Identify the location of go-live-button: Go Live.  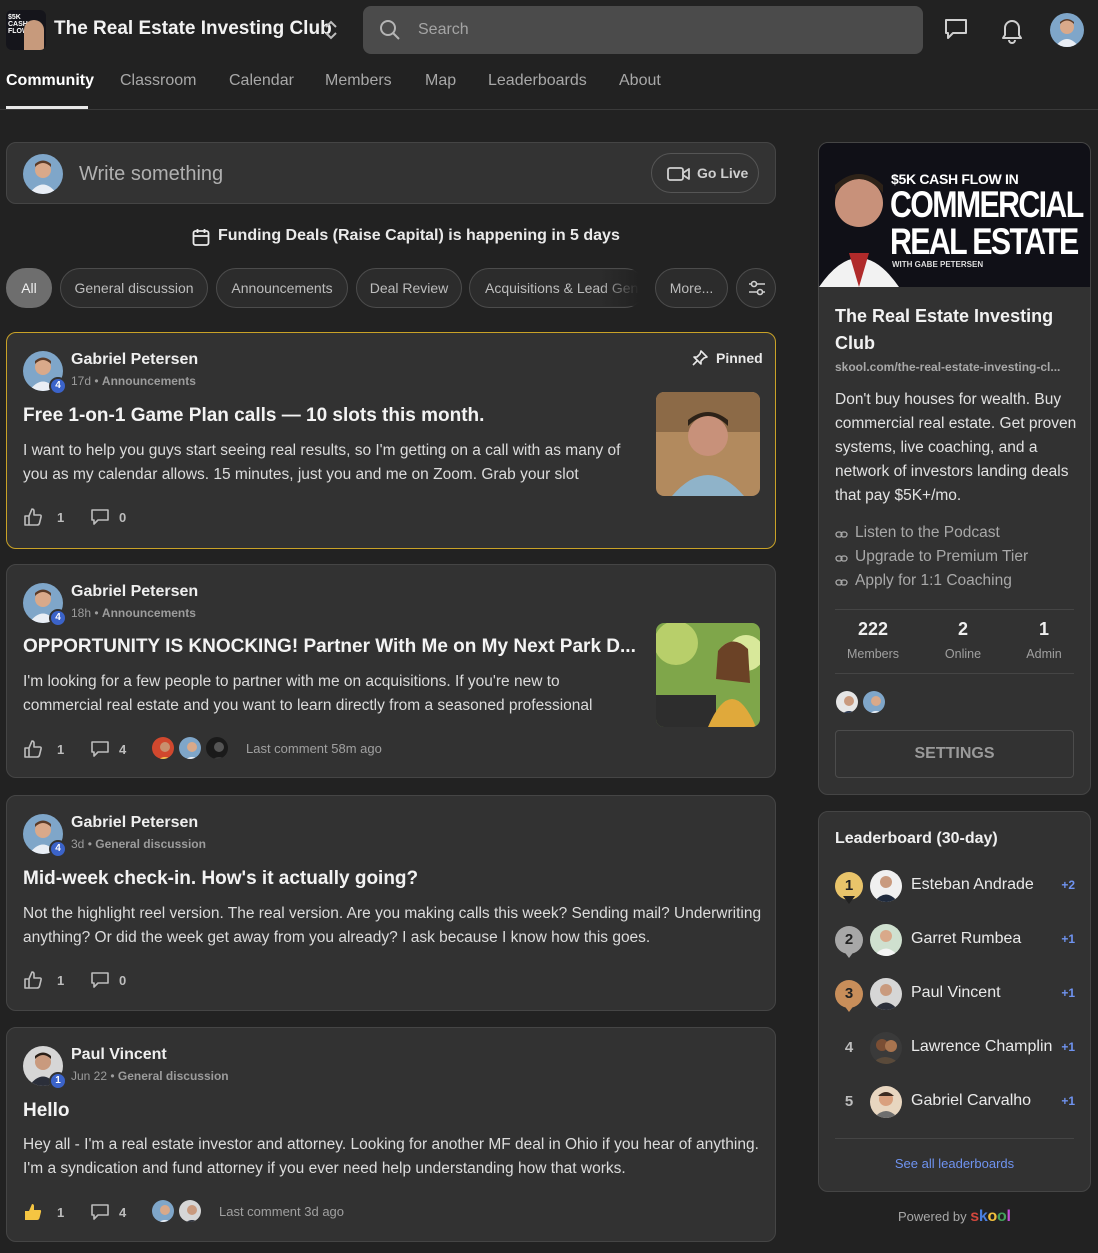
(705, 173).